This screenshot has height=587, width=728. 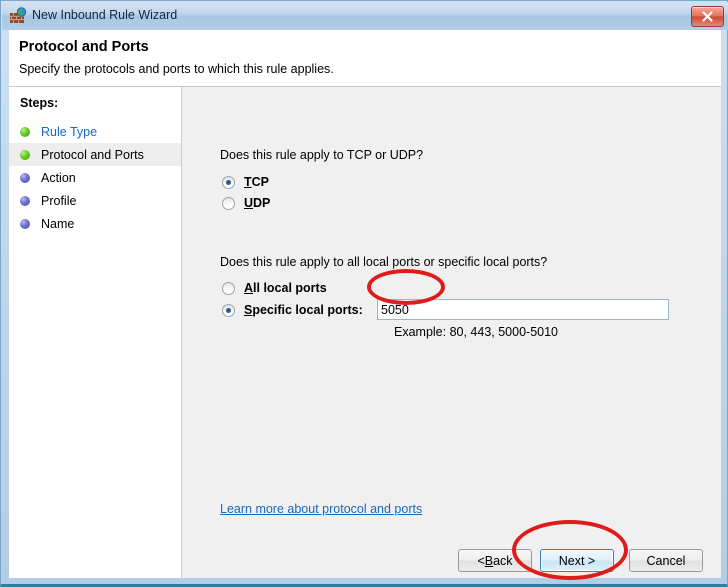 I want to click on radio-tcp: TCP, so click(x=245, y=182).